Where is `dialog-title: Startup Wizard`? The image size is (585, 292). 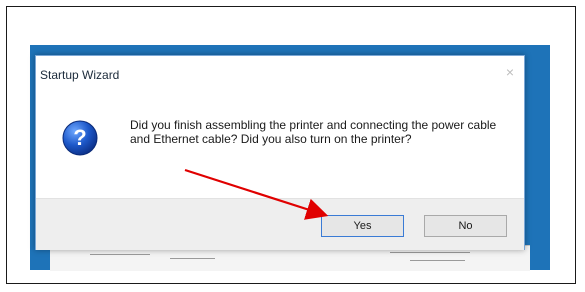
dialog-title: Startup Wizard is located at coordinates (80, 75).